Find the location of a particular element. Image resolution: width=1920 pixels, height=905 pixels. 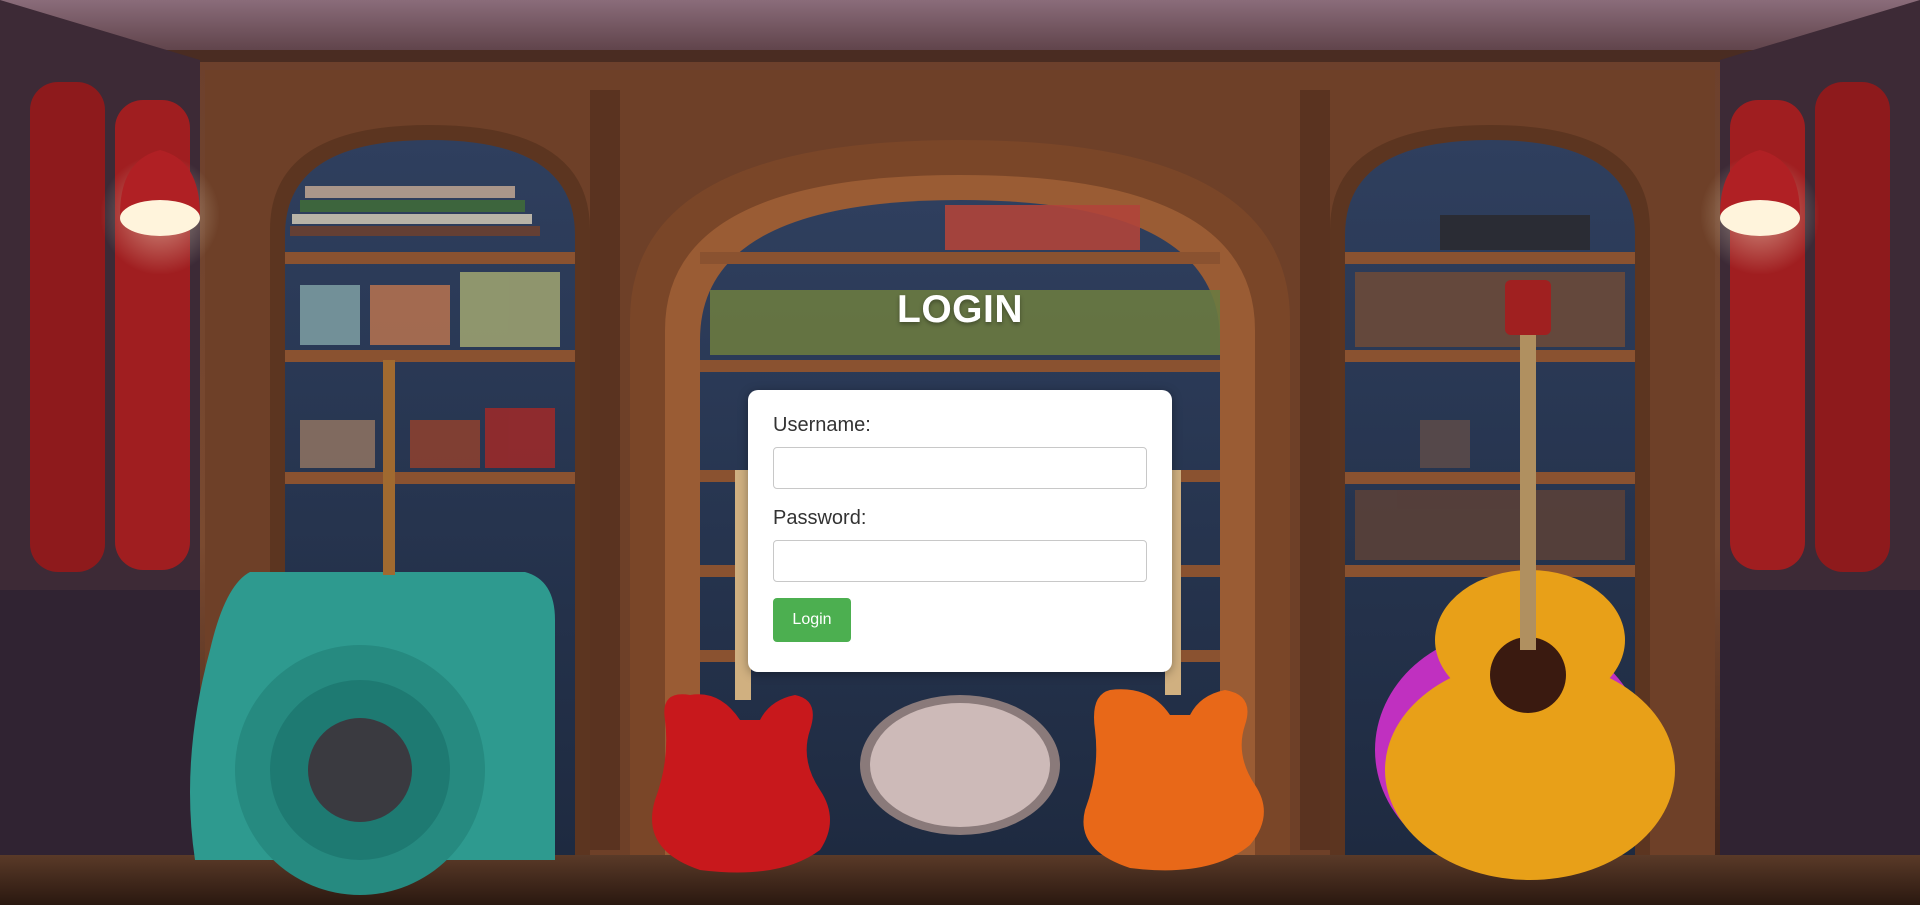

login-form: Username: Password: Login is located at coordinates (960, 531).